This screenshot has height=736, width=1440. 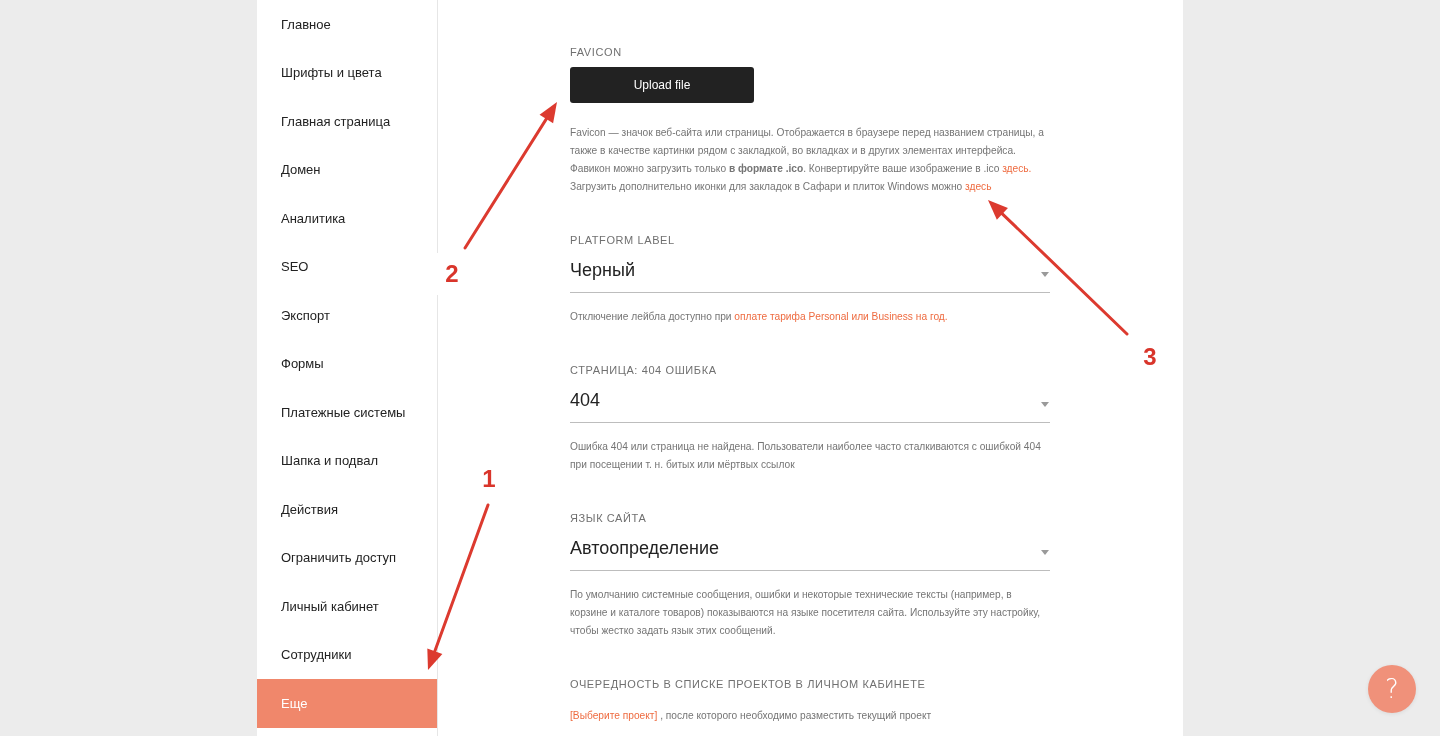 What do you see at coordinates (644, 370) in the screenshot?
I see `section-label: СТРАНИЦА: 404 ОШИБКА` at bounding box center [644, 370].